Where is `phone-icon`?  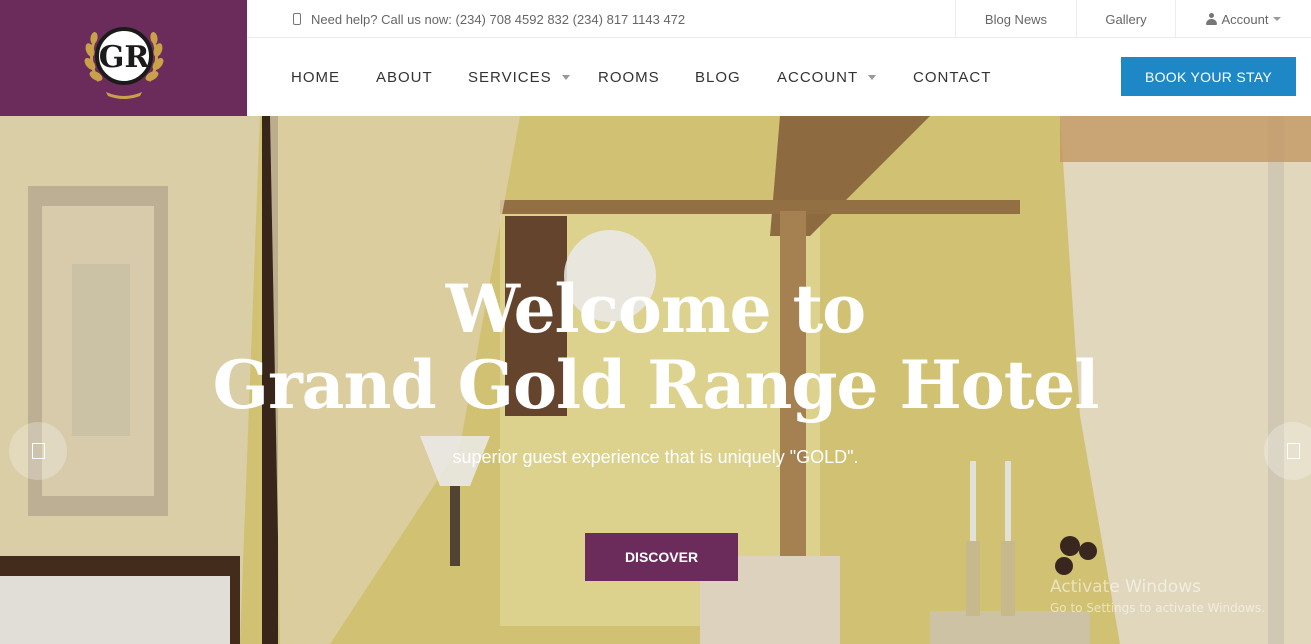 phone-icon is located at coordinates (297, 19).